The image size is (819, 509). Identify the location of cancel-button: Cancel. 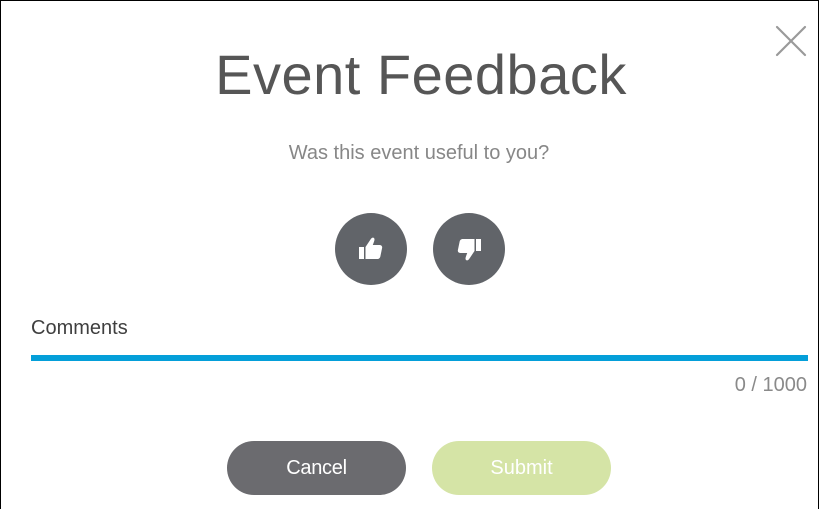
(316, 468).